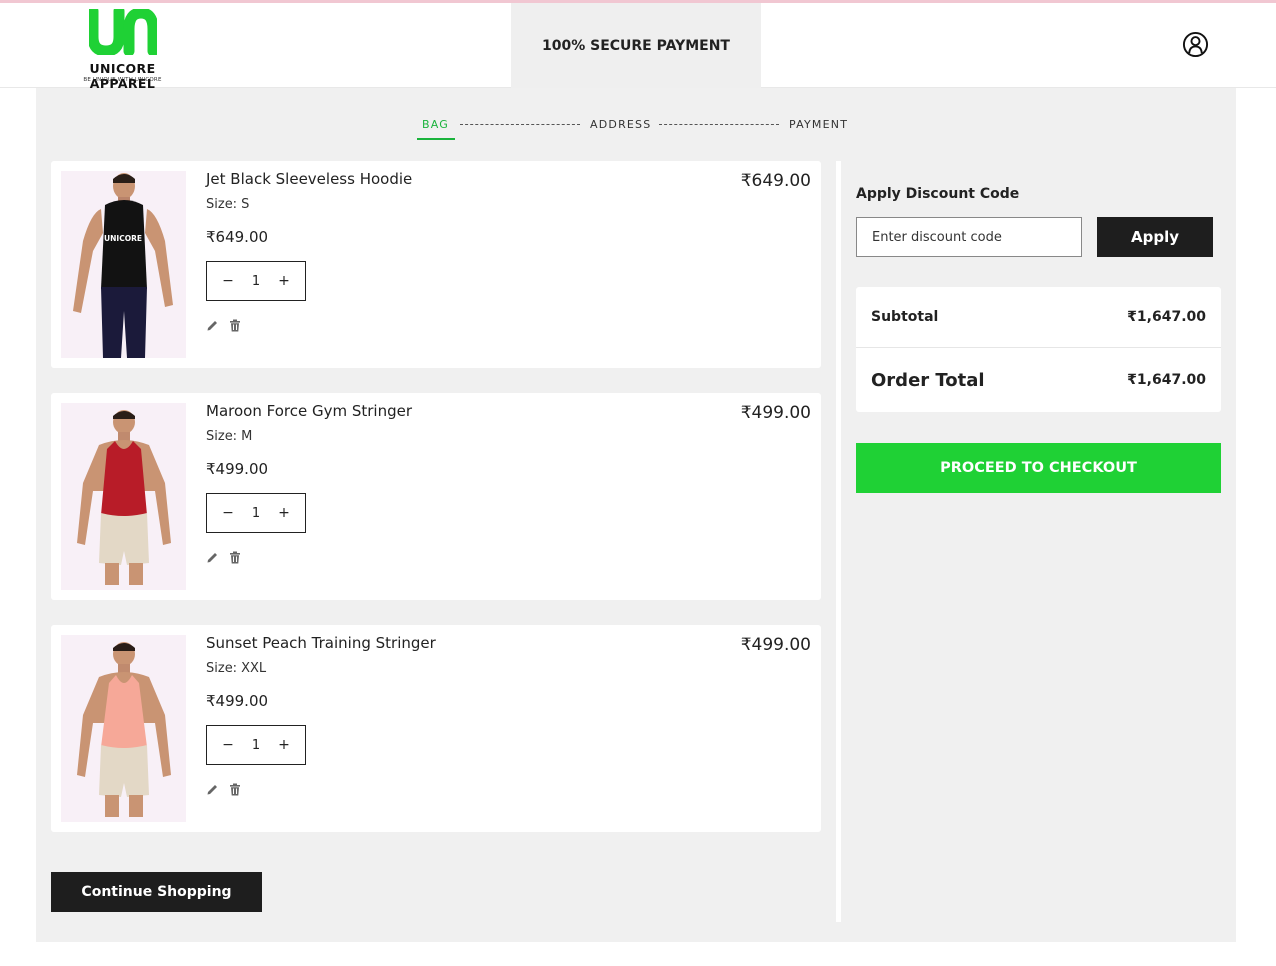 Image resolution: width=1276 pixels, height=966 pixels. Describe the element at coordinates (1038, 468) in the screenshot. I see `proceed-to-checkout-button: PROCEED TO CHECKOUT` at that location.